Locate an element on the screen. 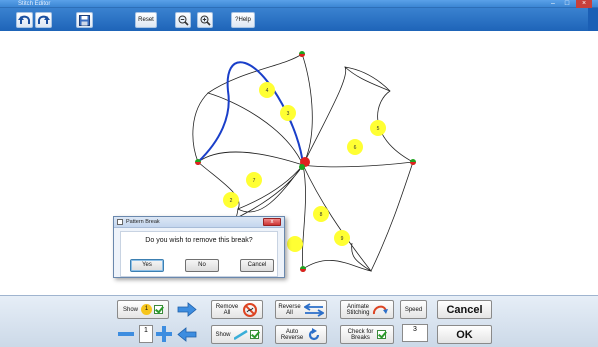  marker-3-label: 3 is located at coordinates (288, 114).